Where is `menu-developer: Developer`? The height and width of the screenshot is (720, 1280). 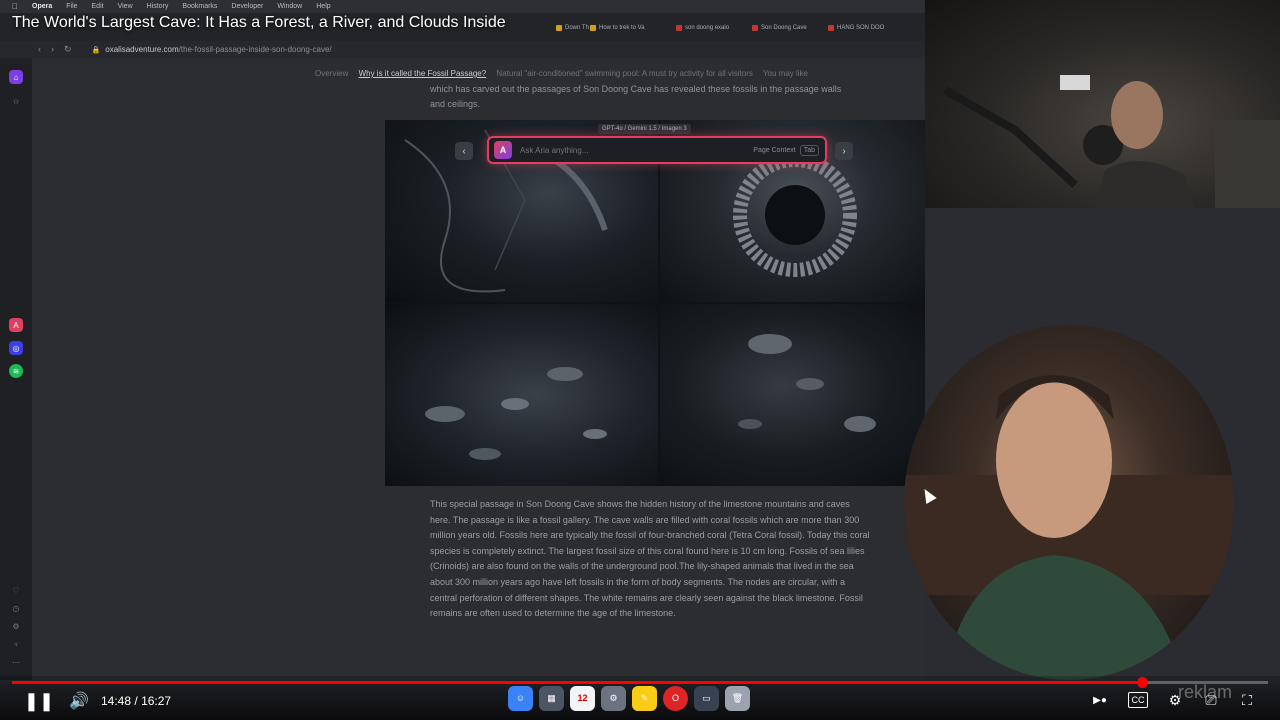 menu-developer: Developer is located at coordinates (247, 6).